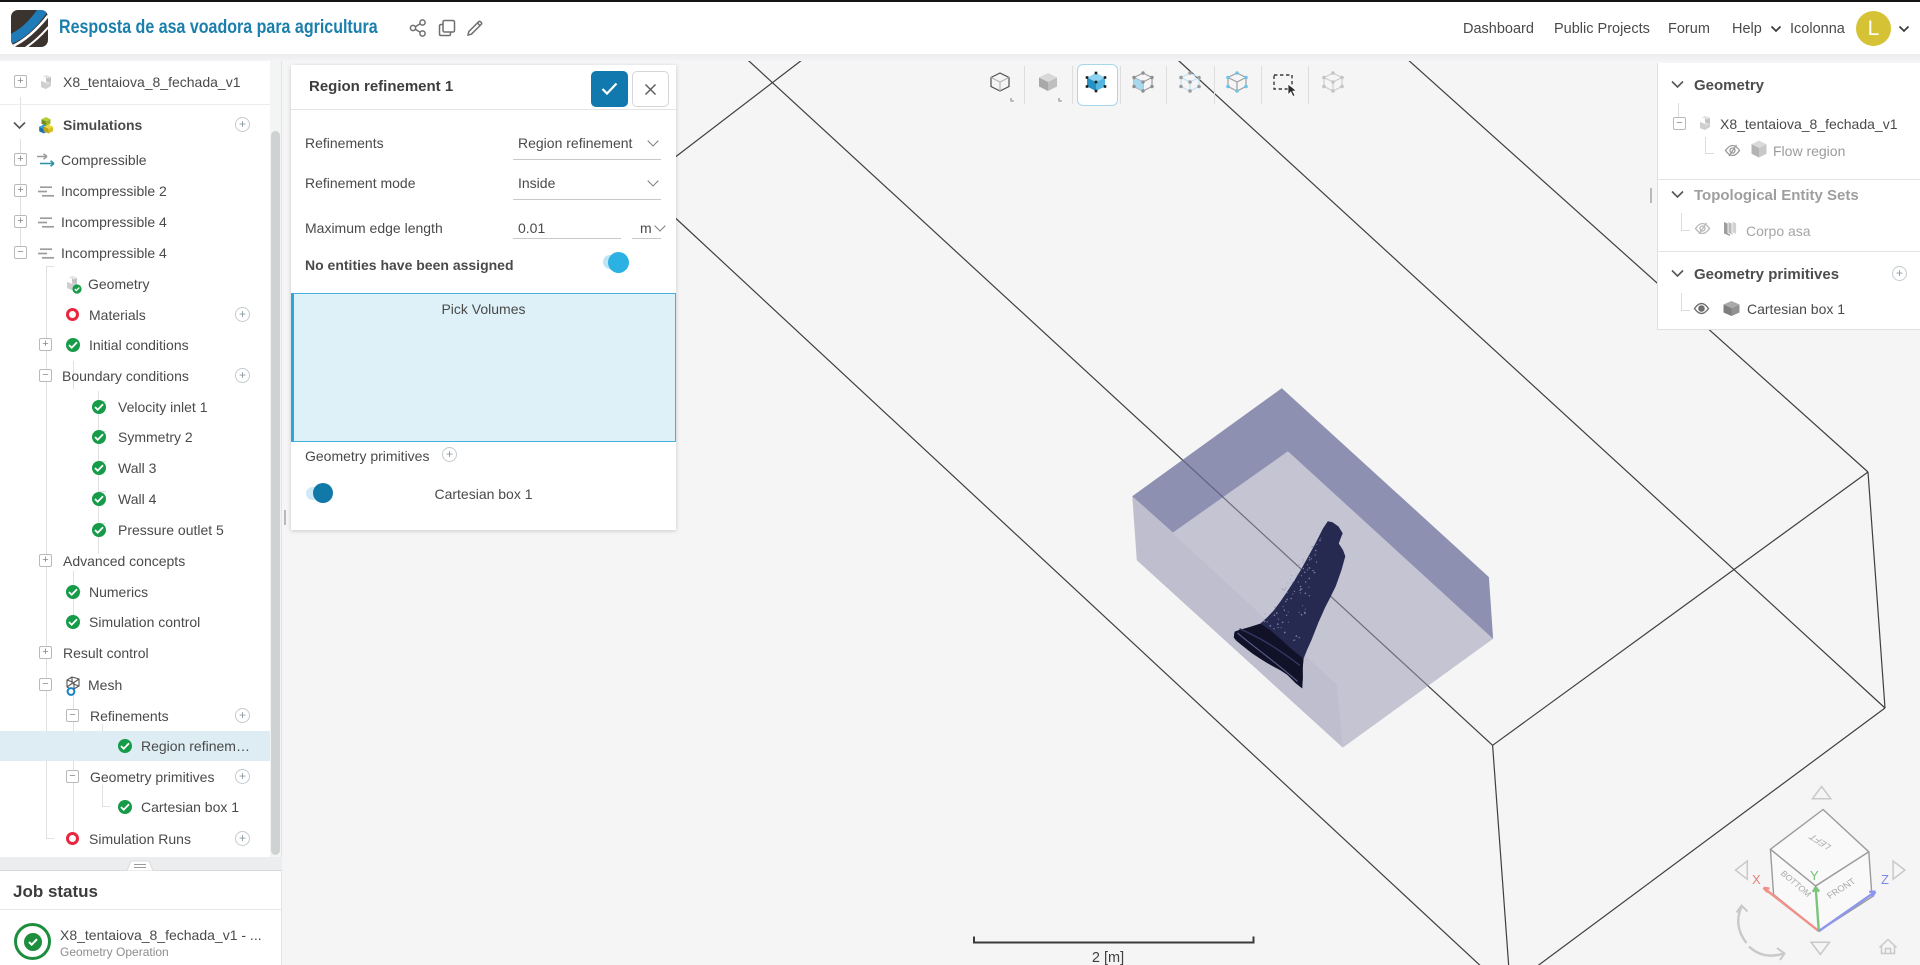 The height and width of the screenshot is (965, 1920). I want to click on svg-text: Y, so click(1814, 875).